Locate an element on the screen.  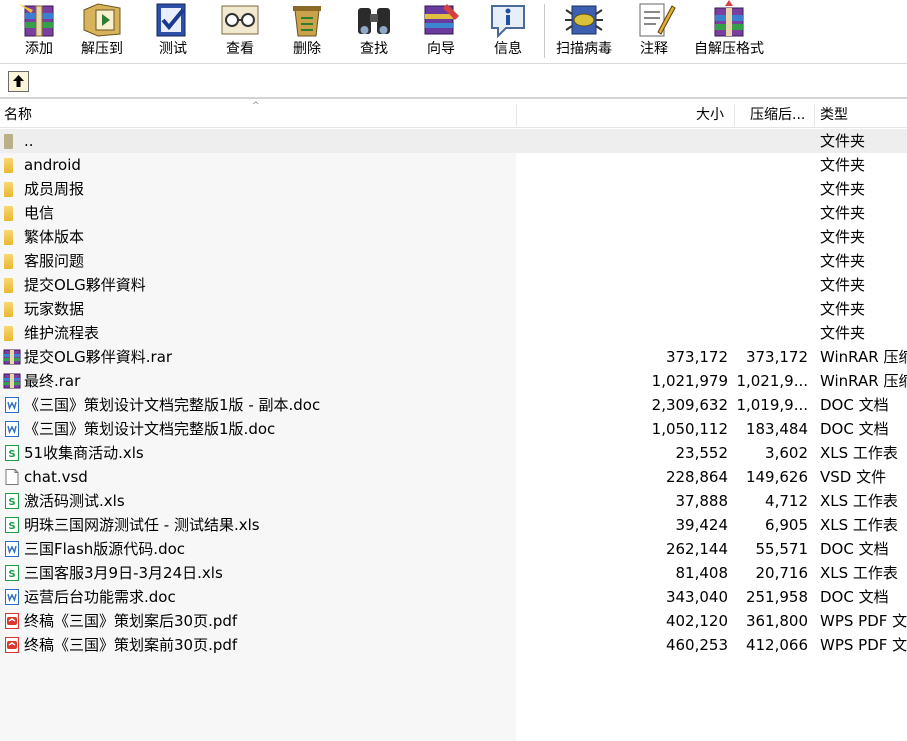
file-size: 1,021,979 is located at coordinates (689, 381).